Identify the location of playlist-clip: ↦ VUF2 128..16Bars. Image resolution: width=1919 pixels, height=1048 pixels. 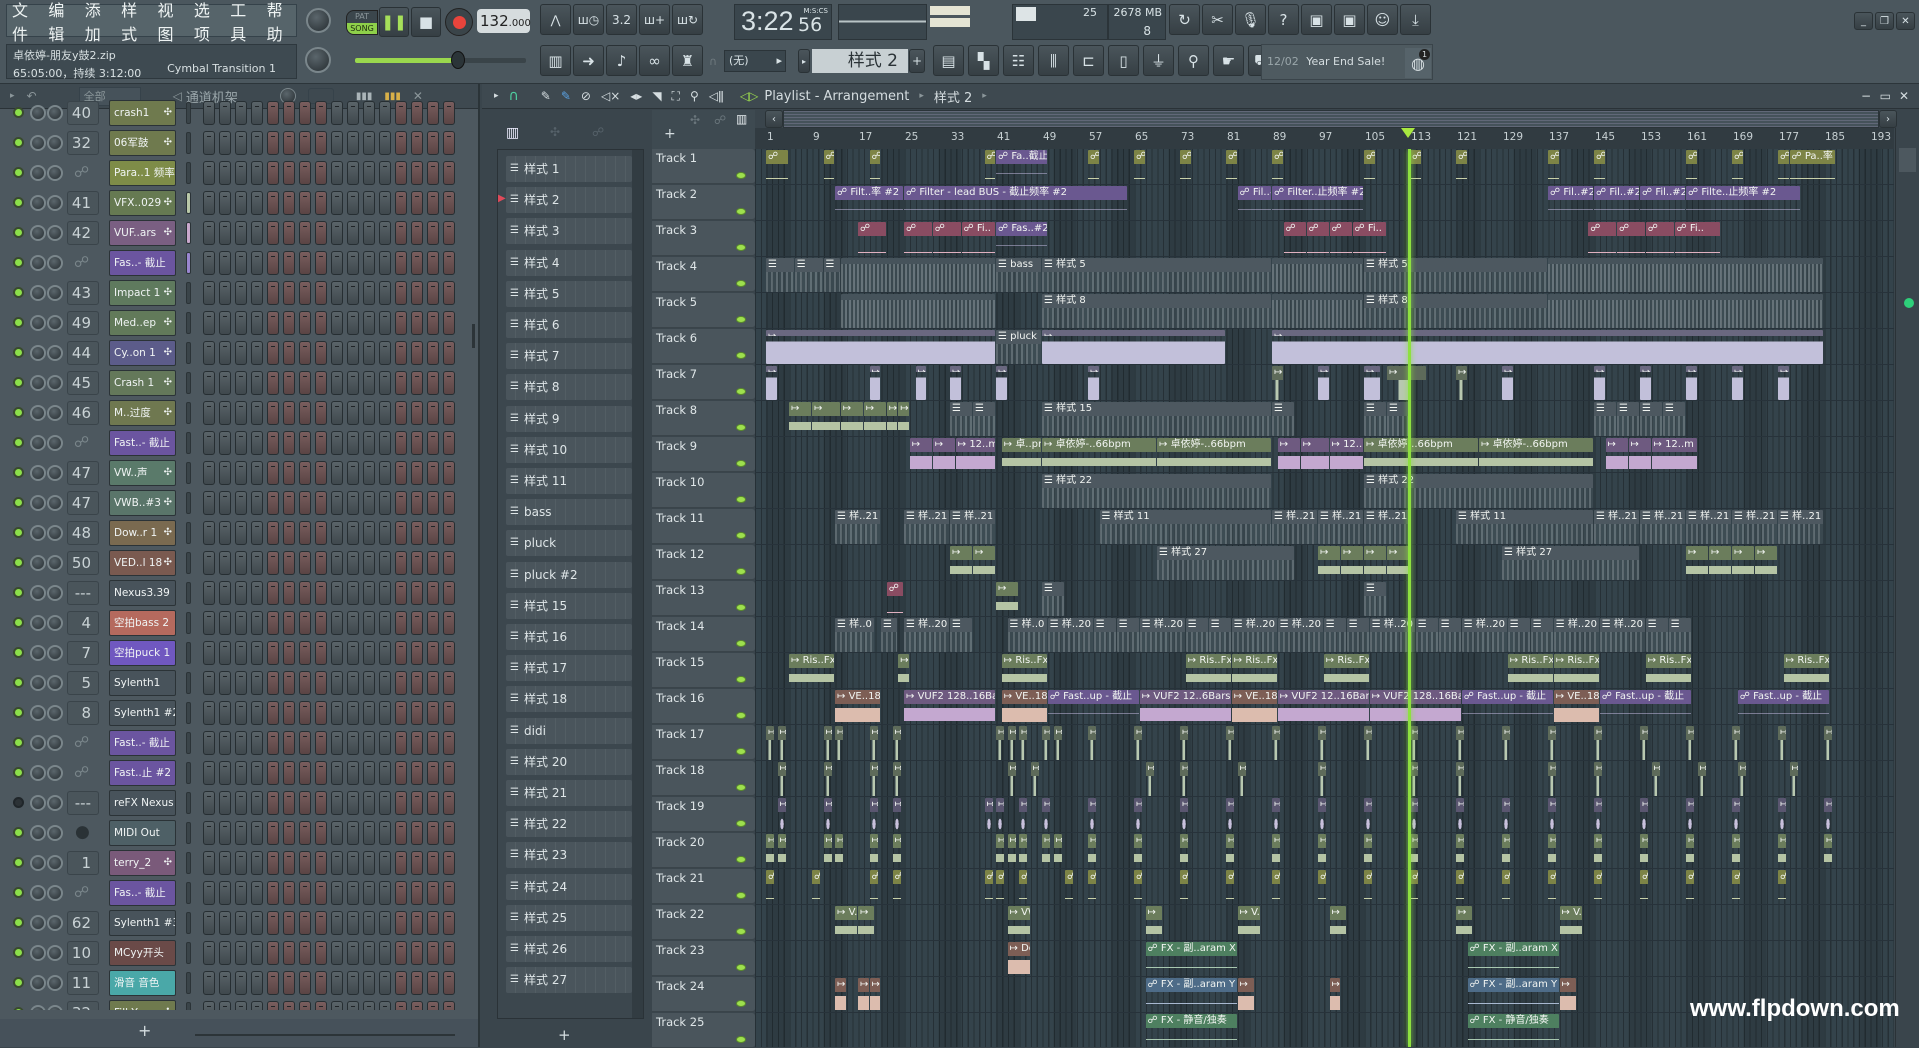
(1415, 707).